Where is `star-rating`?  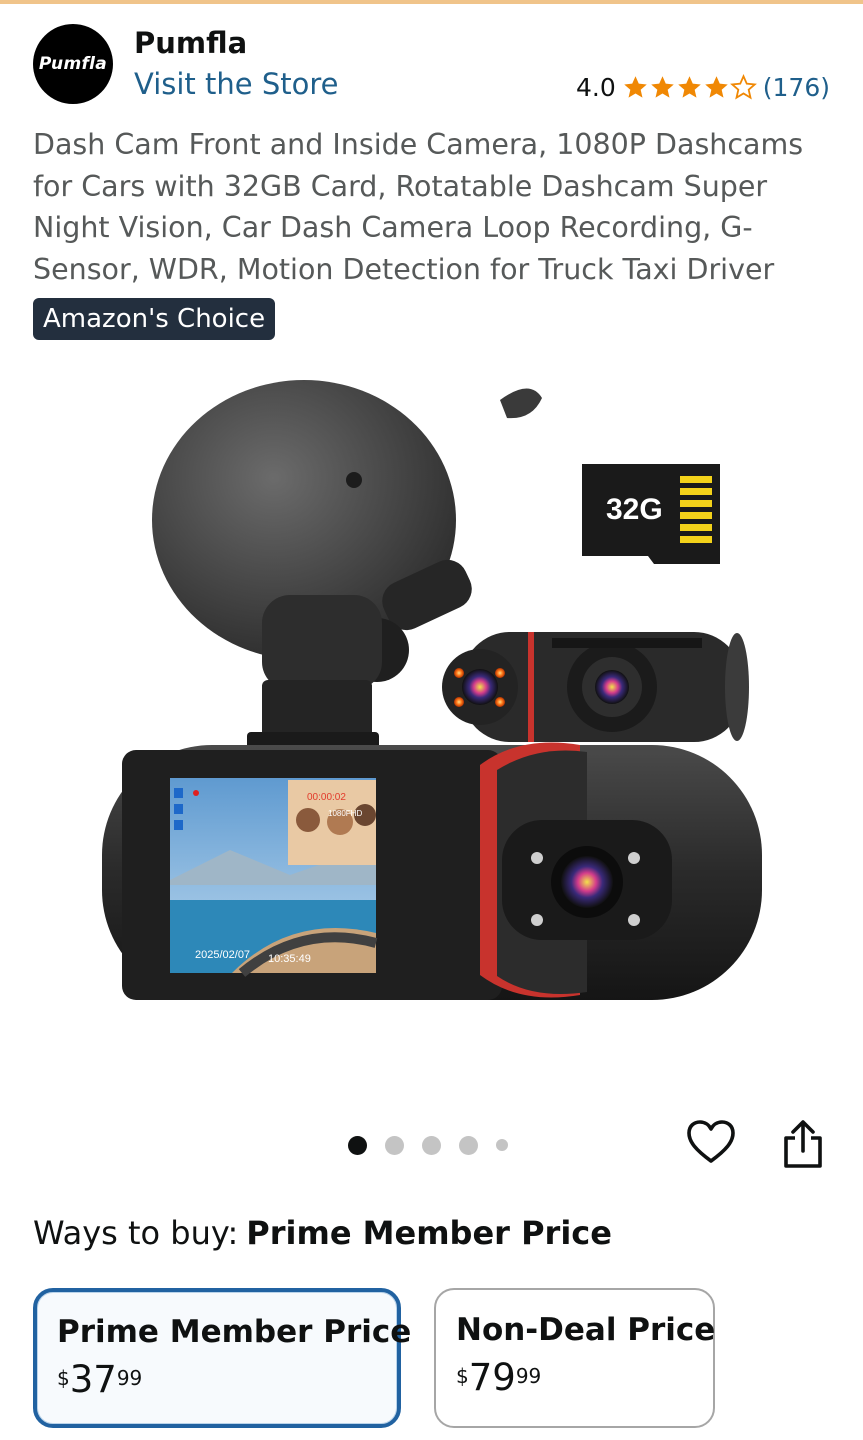
star-rating is located at coordinates (689, 87).